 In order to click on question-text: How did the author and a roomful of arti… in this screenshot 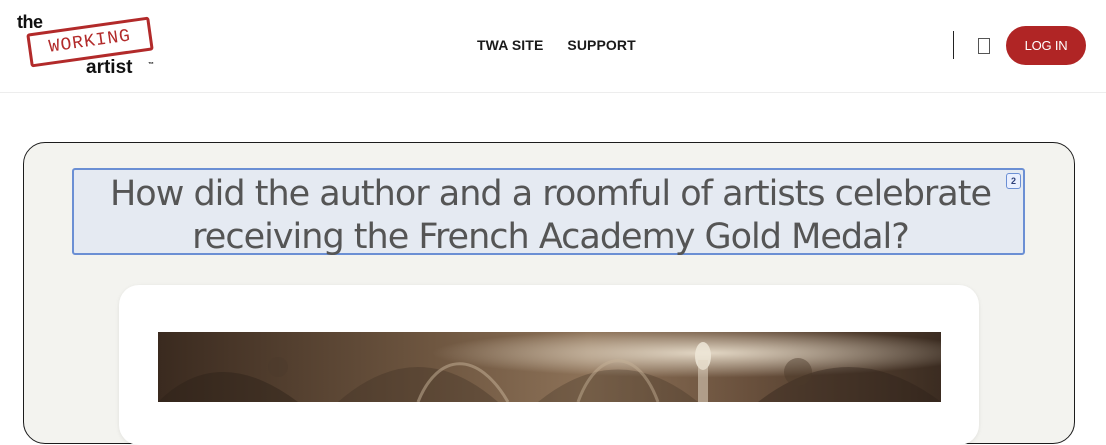, I will do `click(550, 215)`.